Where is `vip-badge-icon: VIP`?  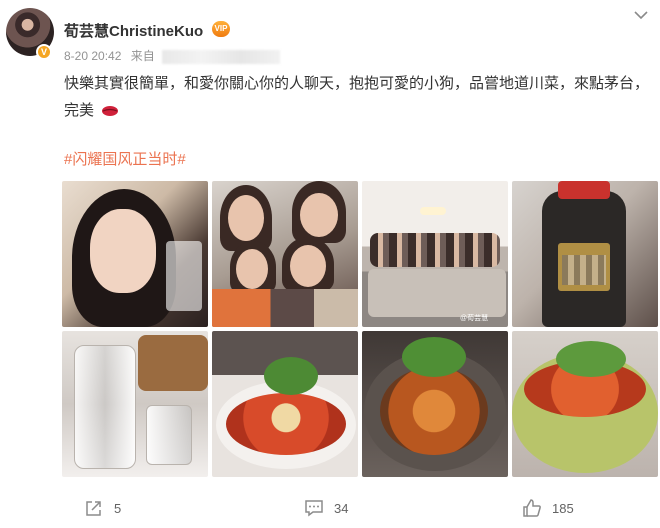 vip-badge-icon: VIP is located at coordinates (221, 29).